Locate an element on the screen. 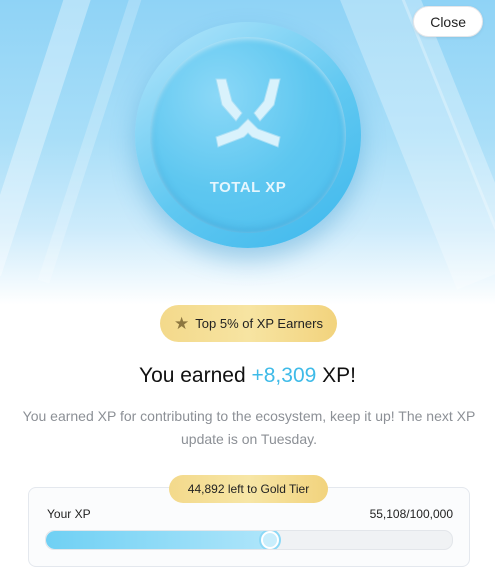 The image size is (495, 576). rank-badge: ★ Top 5% of XP Earners is located at coordinates (248, 323).